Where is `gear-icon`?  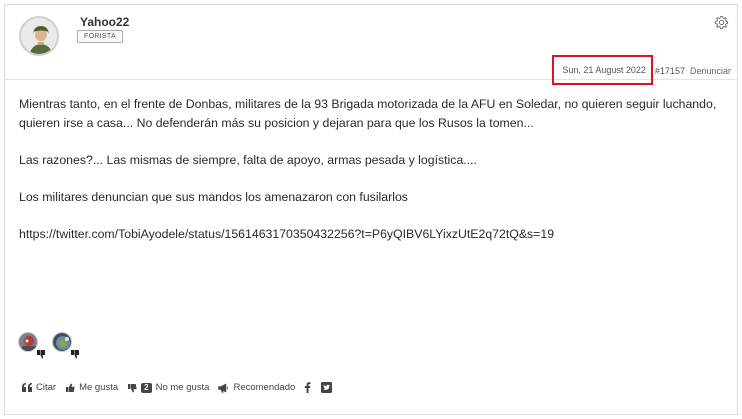
gear-icon is located at coordinates (721, 22).